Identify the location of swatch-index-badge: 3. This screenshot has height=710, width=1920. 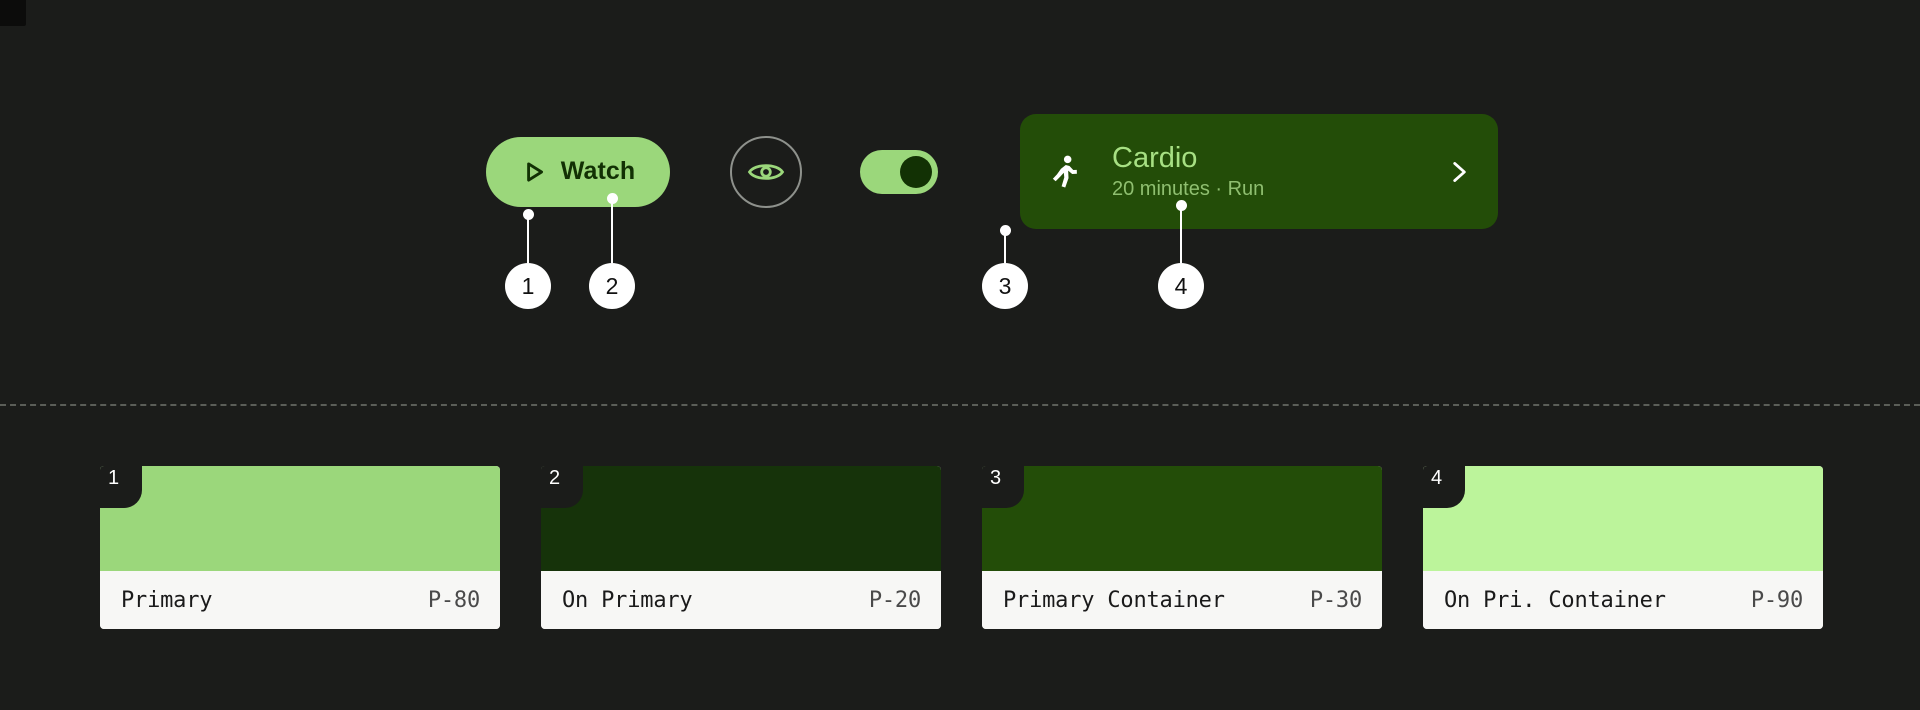
(1003, 487).